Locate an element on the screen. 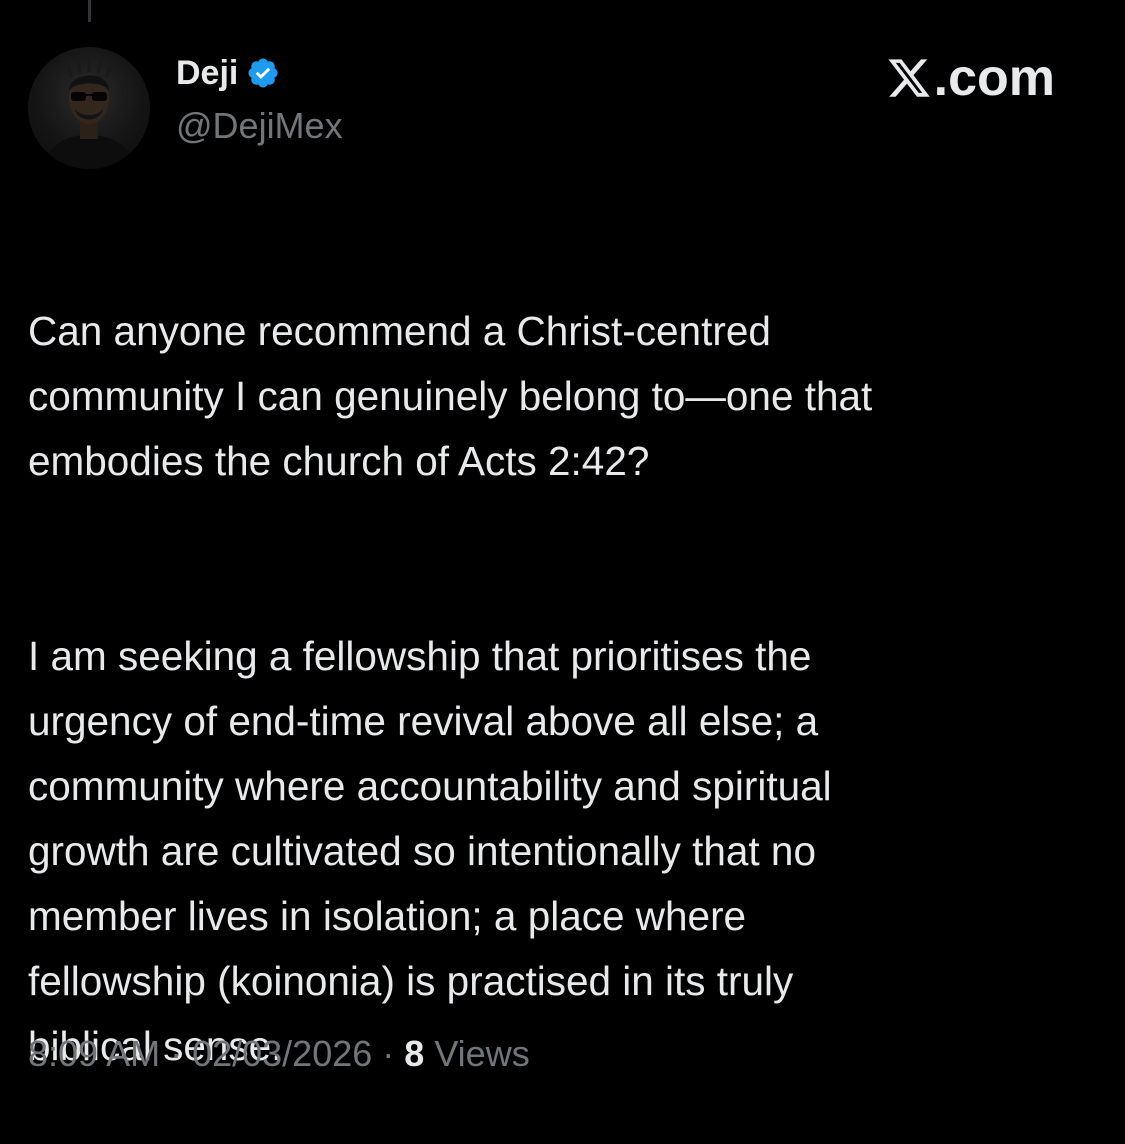 This screenshot has width=1125, height=1144. tweet-time: 8:09 AM is located at coordinates (94, 1053).